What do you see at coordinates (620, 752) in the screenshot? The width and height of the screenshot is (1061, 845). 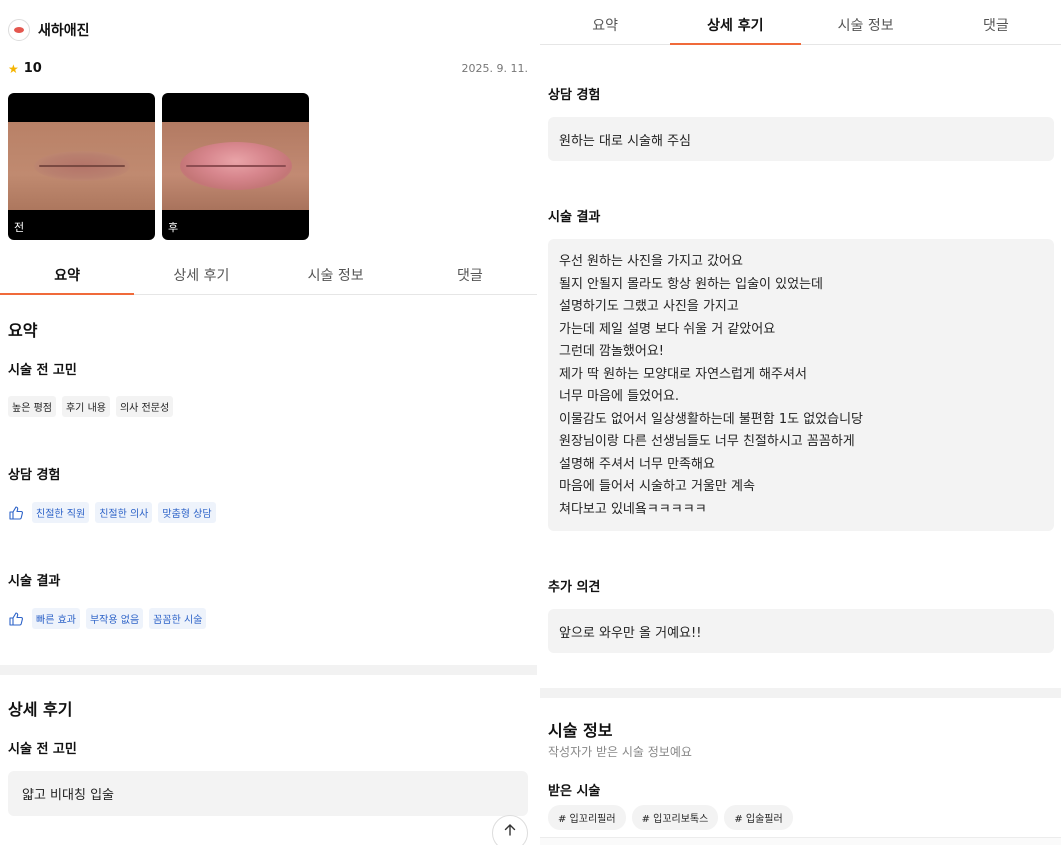 I see `treatment-info-subtitle: 작성자가 받은 시술 정보예요` at bounding box center [620, 752].